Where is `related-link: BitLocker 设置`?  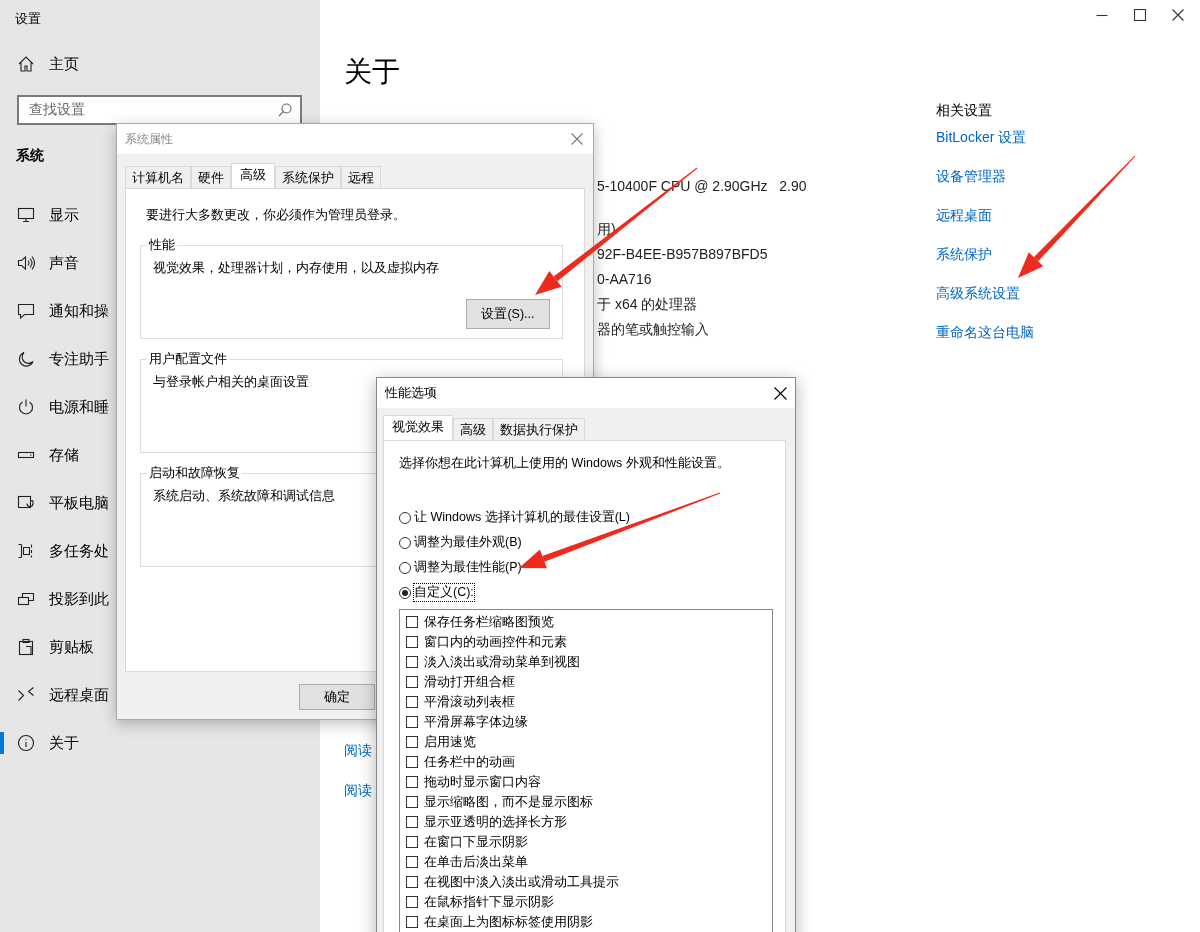 related-link: BitLocker 设置 is located at coordinates (981, 138).